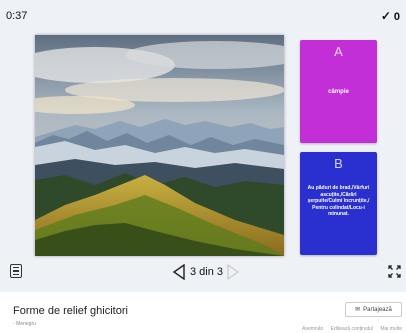 The height and width of the screenshot is (333, 406). I want to click on menu-icon, so click(16, 271).